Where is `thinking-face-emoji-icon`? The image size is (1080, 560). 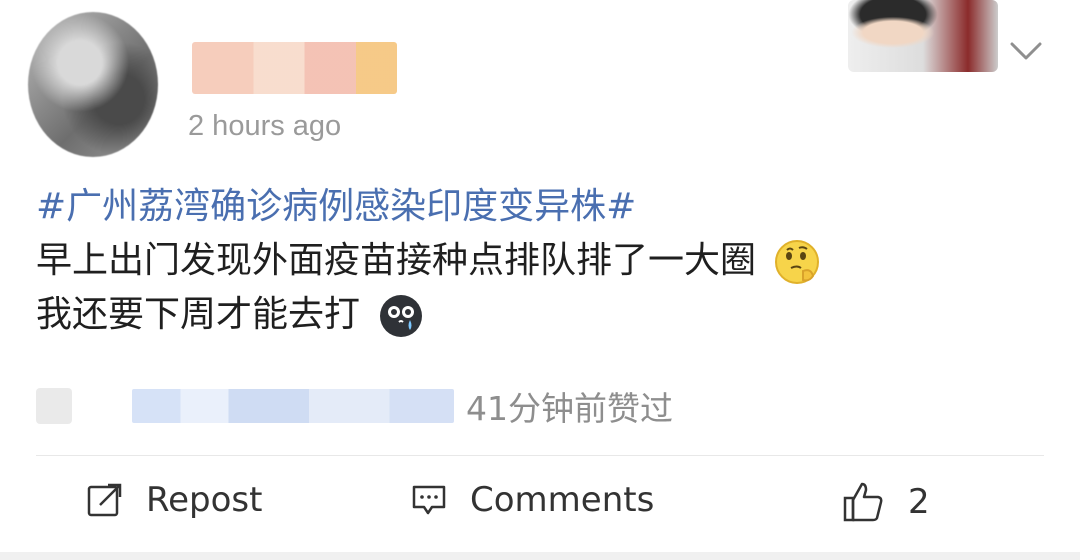
thinking-face-emoji-icon is located at coordinates (797, 262).